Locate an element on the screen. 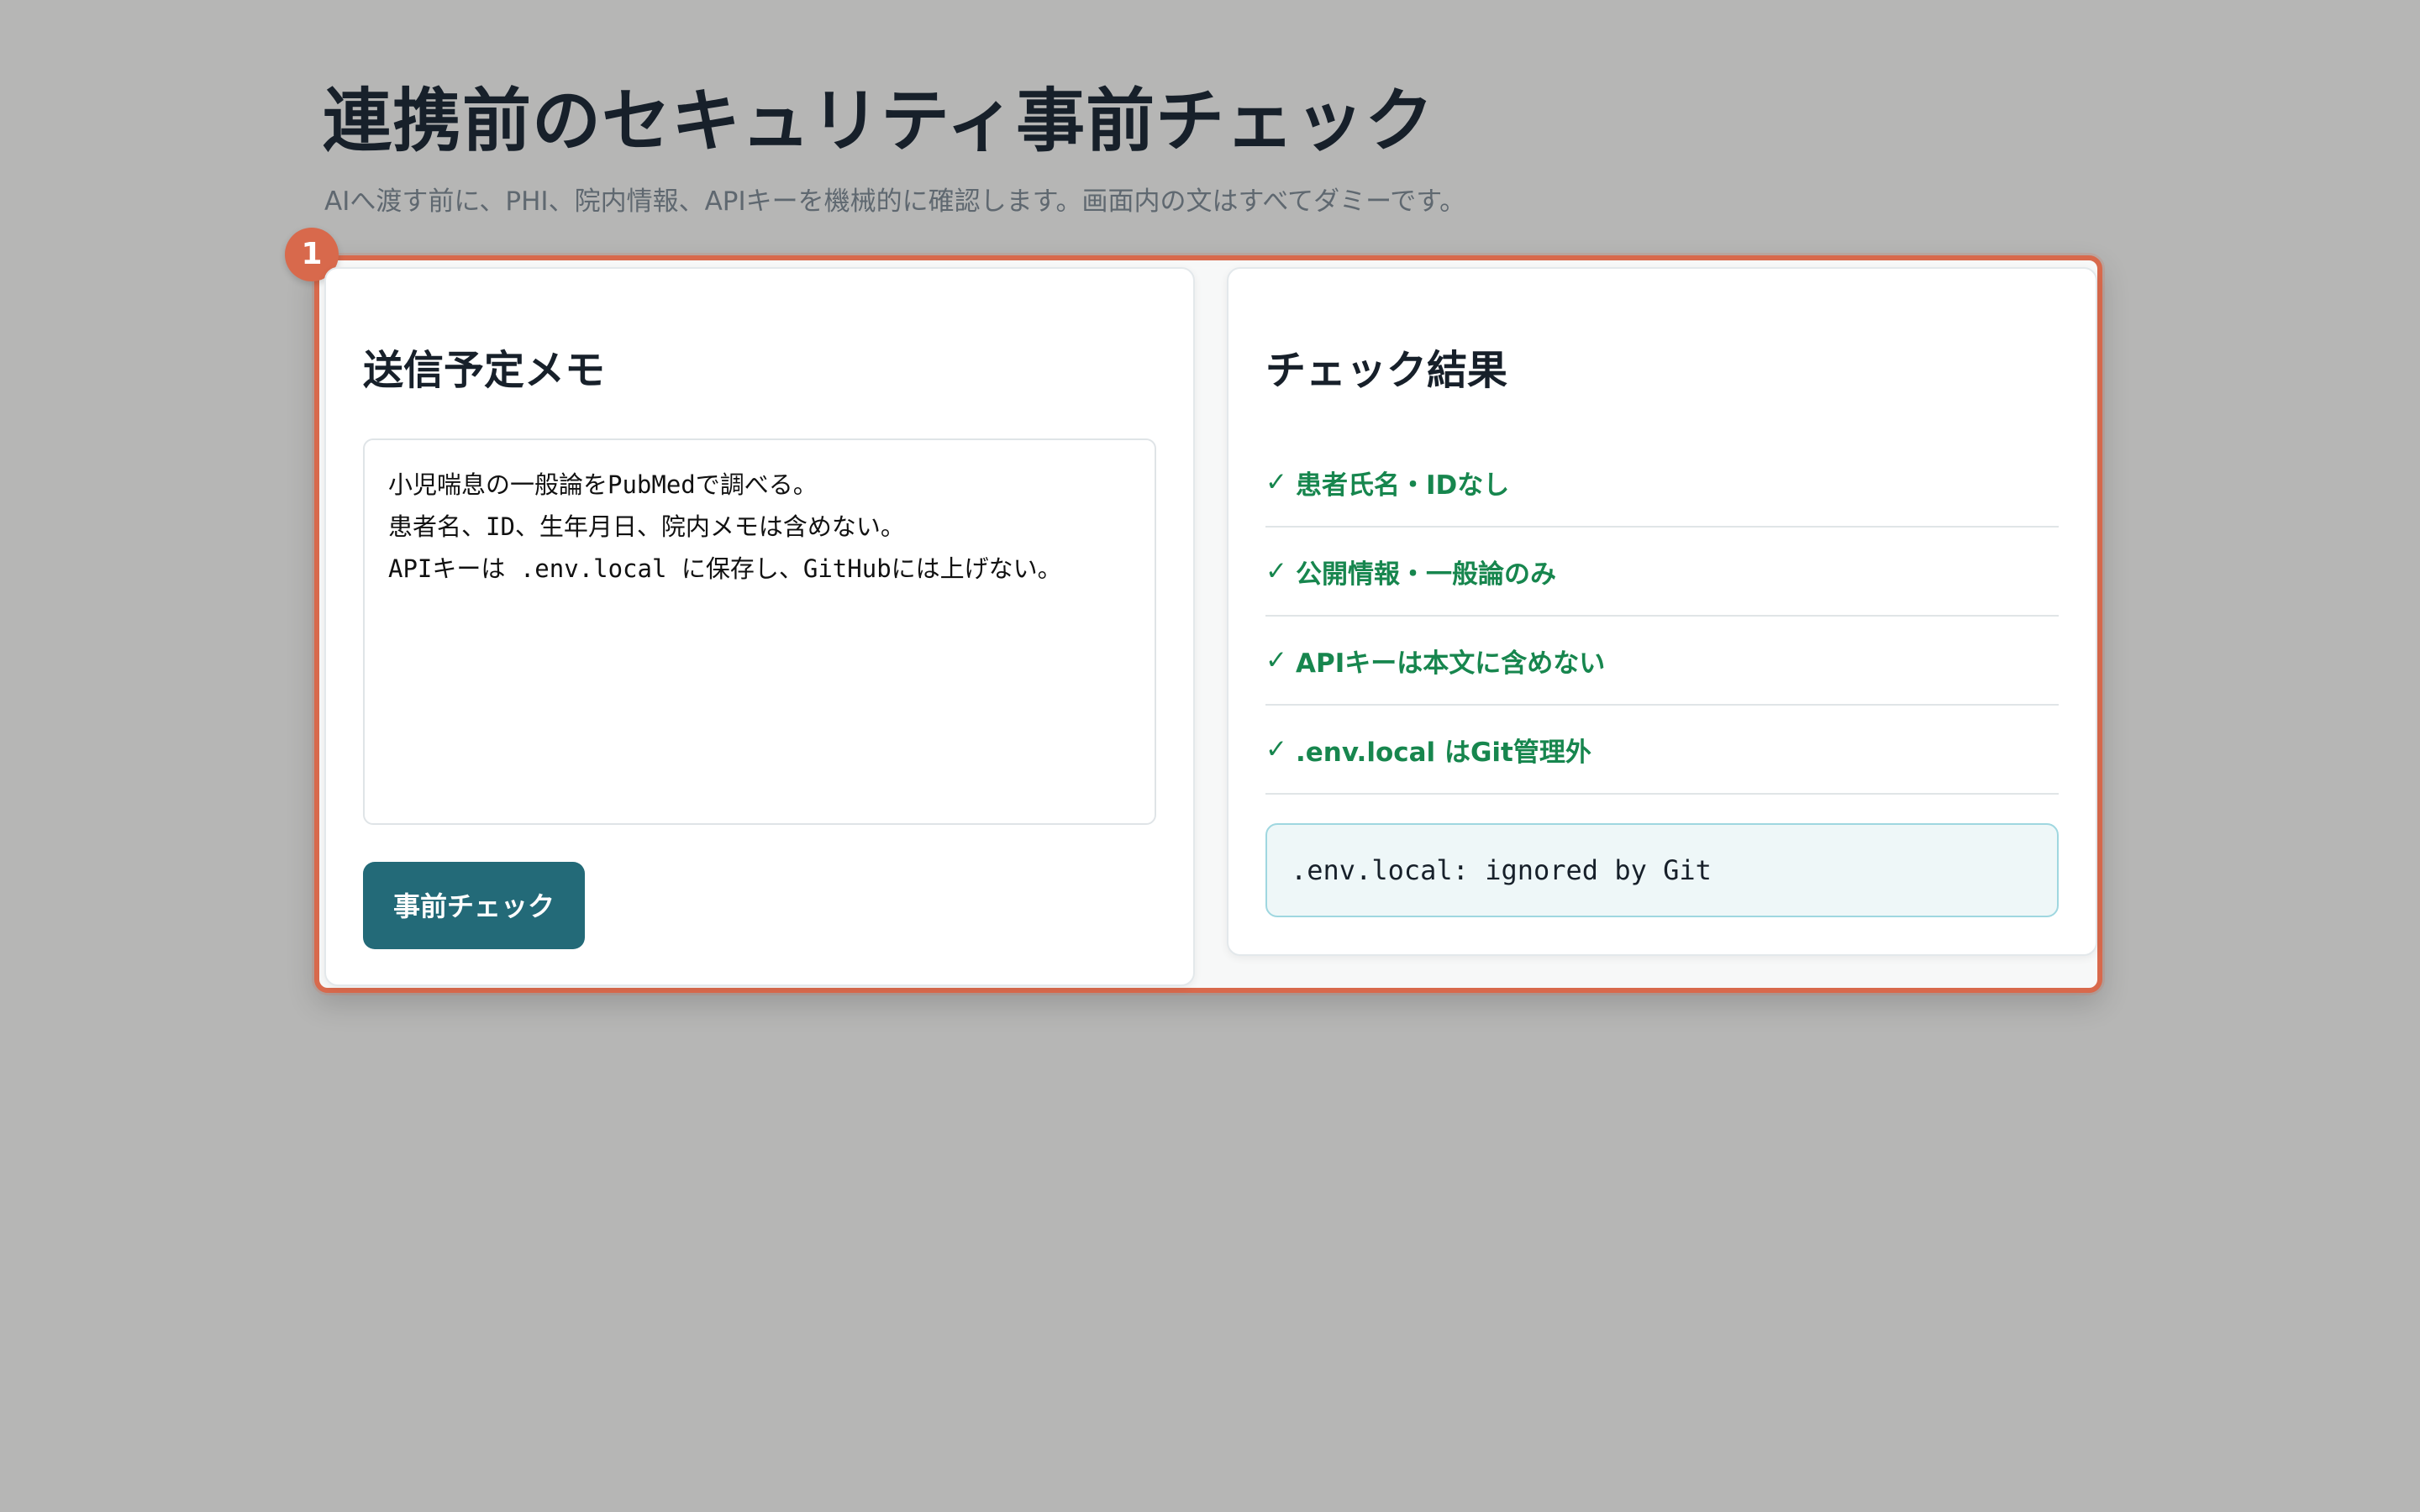  result-label: 公開情報・一般論のみ is located at coordinates (1426, 574).